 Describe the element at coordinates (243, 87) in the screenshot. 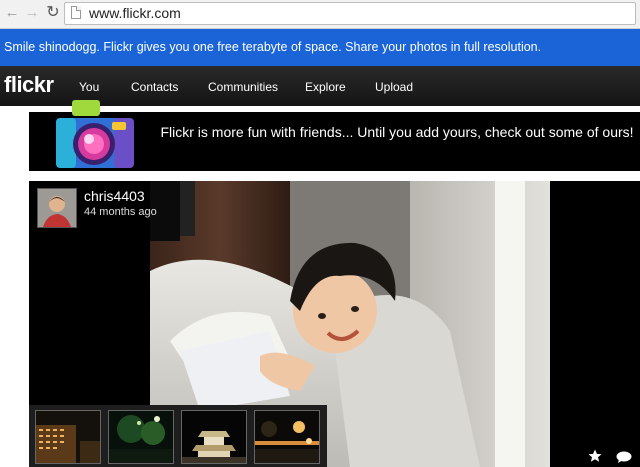

I see `nav-item-communities: Communities` at that location.